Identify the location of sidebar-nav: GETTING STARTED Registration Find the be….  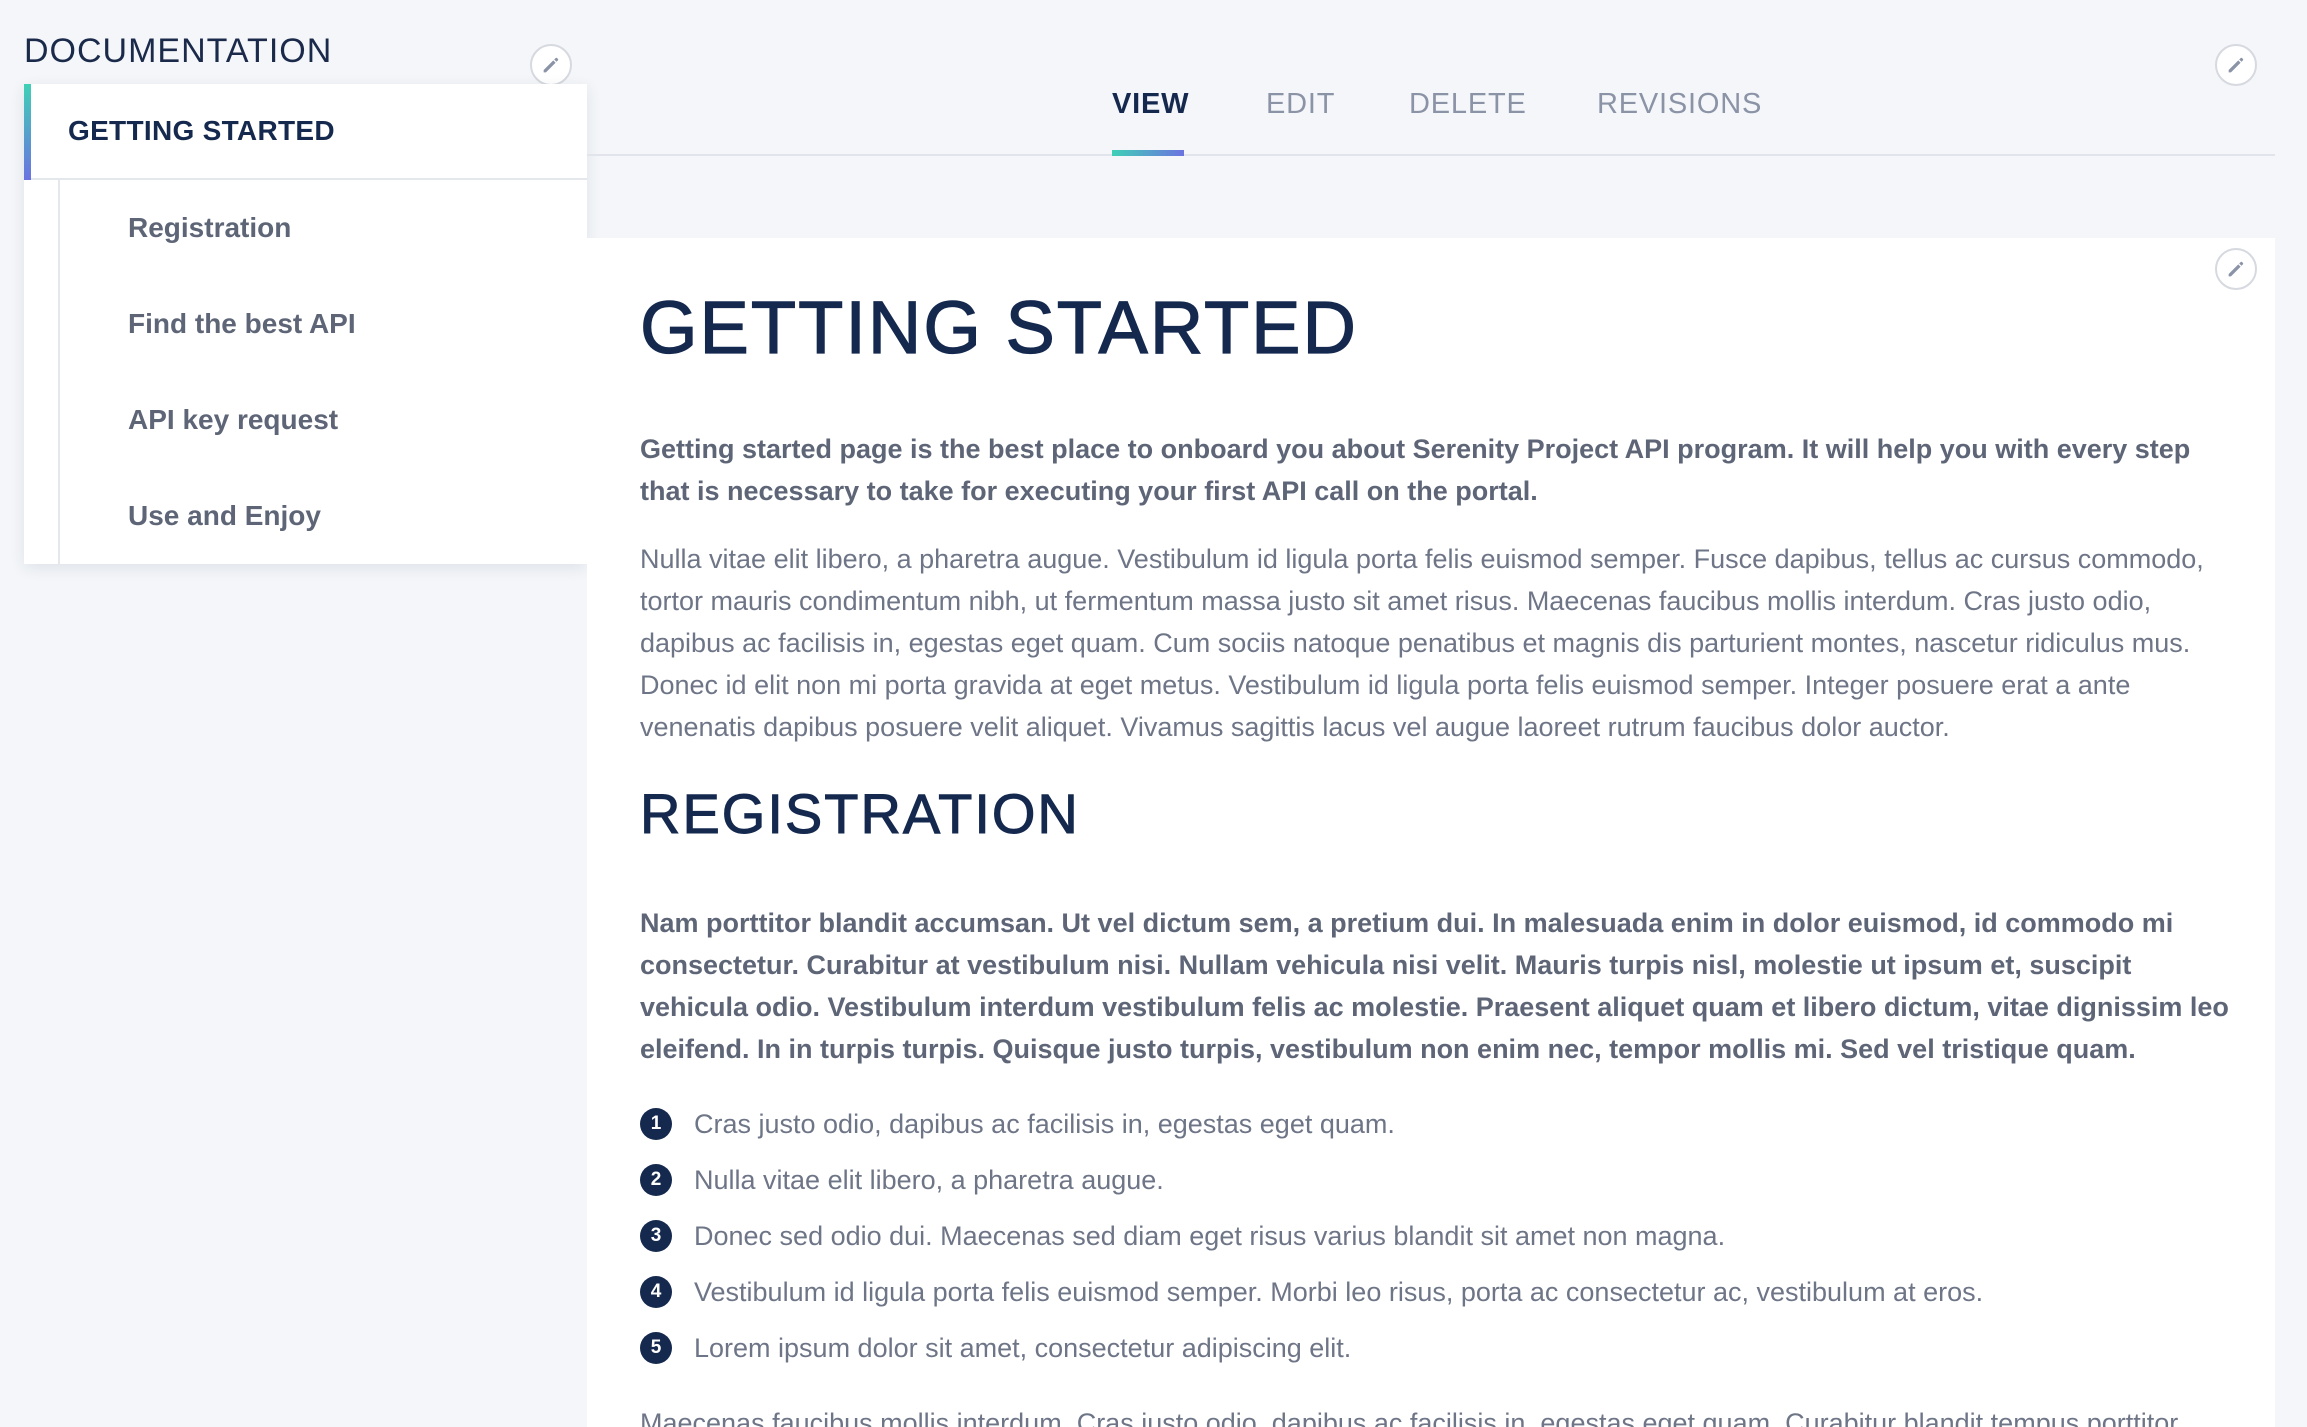
(305, 324).